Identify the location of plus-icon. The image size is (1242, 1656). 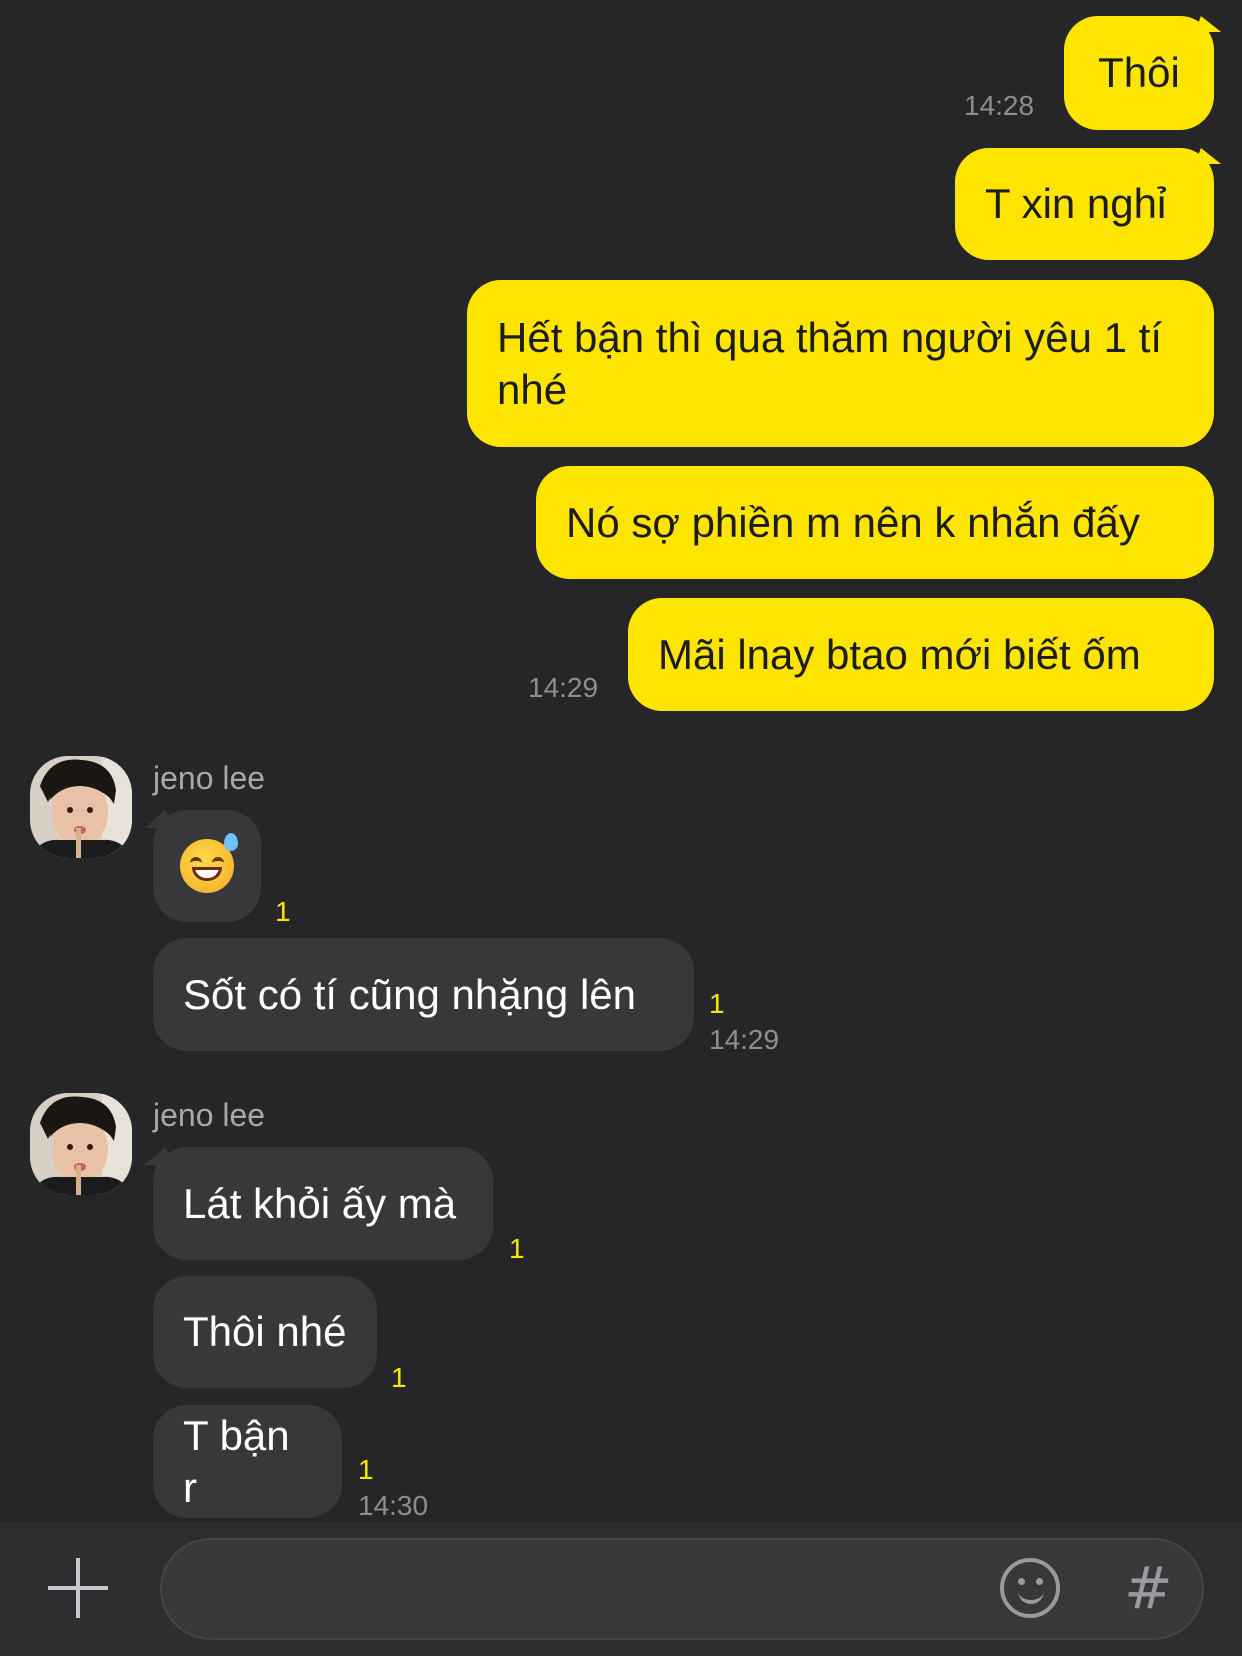
(78, 1588).